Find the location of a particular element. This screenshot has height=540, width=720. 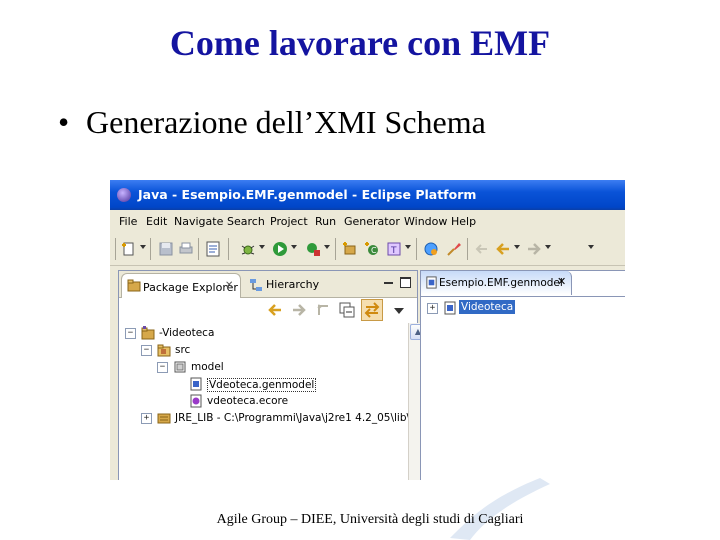

tree-node-label: src is located at coordinates (183, 350).